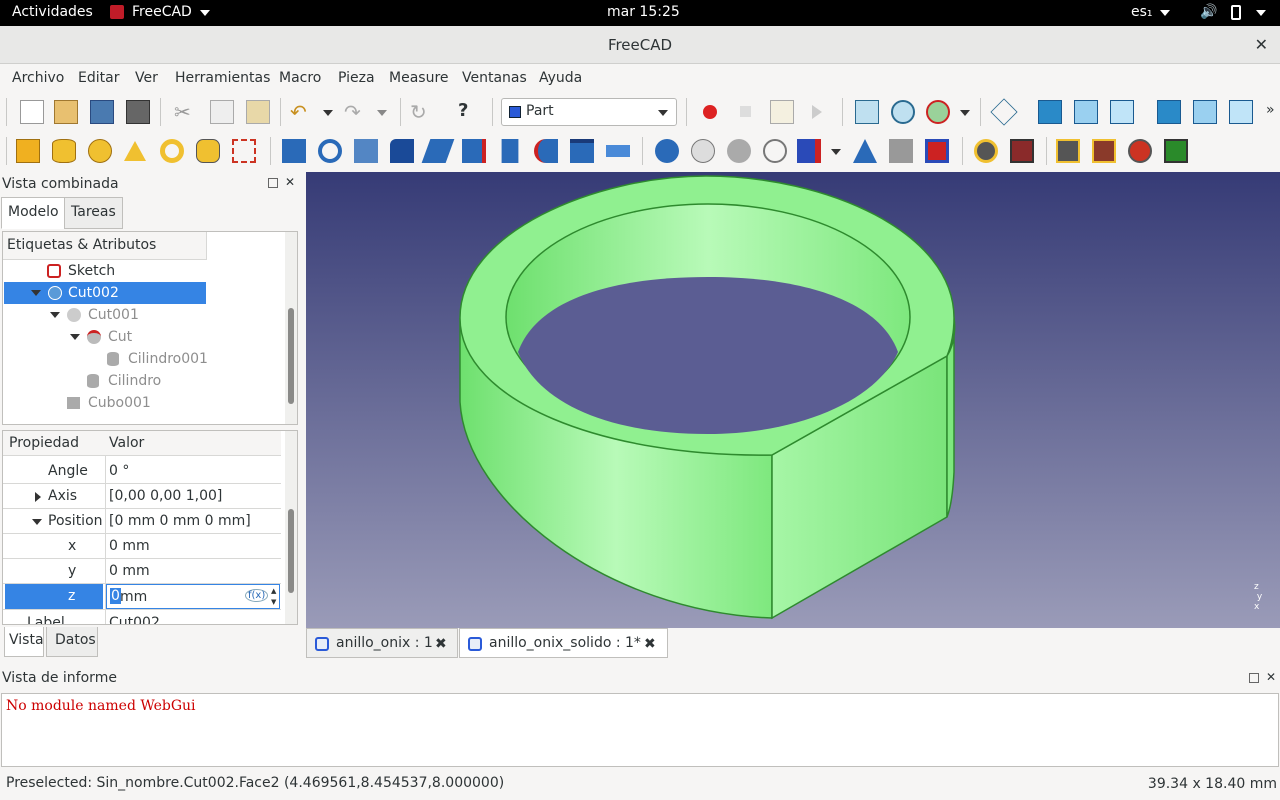 The height and width of the screenshot is (800, 1280). I want to click on workbench-selector: Part, so click(589, 112).